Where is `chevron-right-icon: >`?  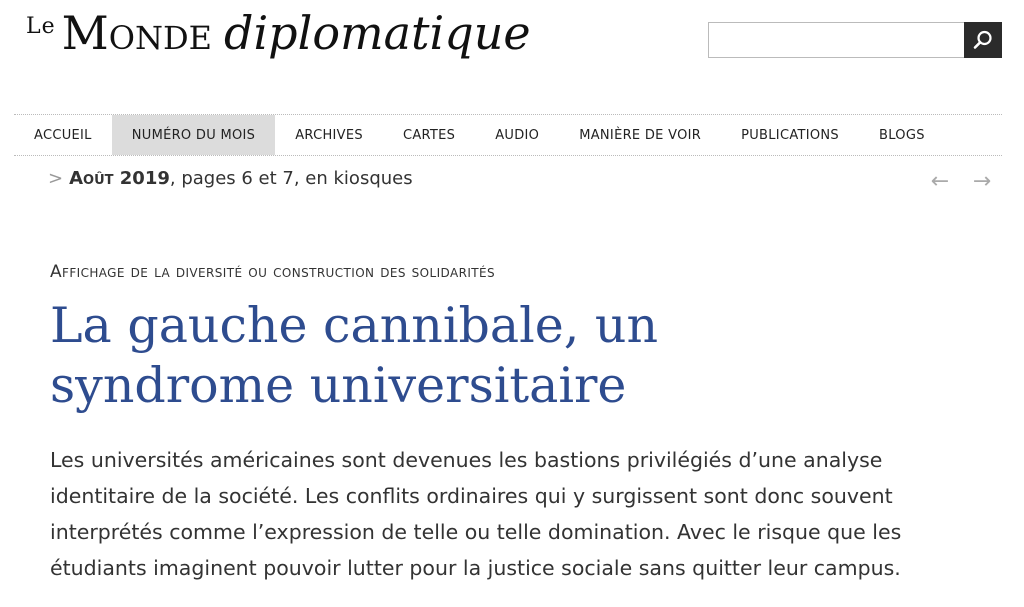
chevron-right-icon: > is located at coordinates (56, 178).